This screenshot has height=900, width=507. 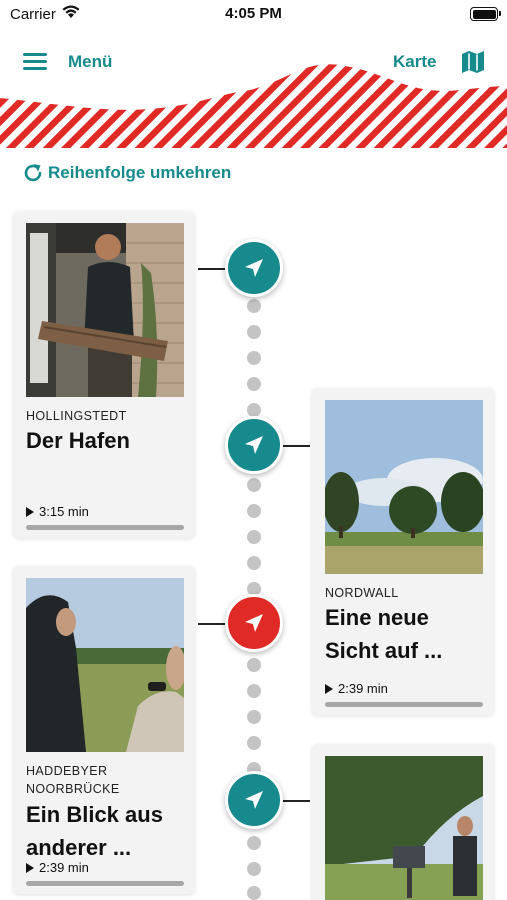 What do you see at coordinates (73, 780) in the screenshot?
I see `station-place: HADDEBYER NOORBRÜCKE` at bounding box center [73, 780].